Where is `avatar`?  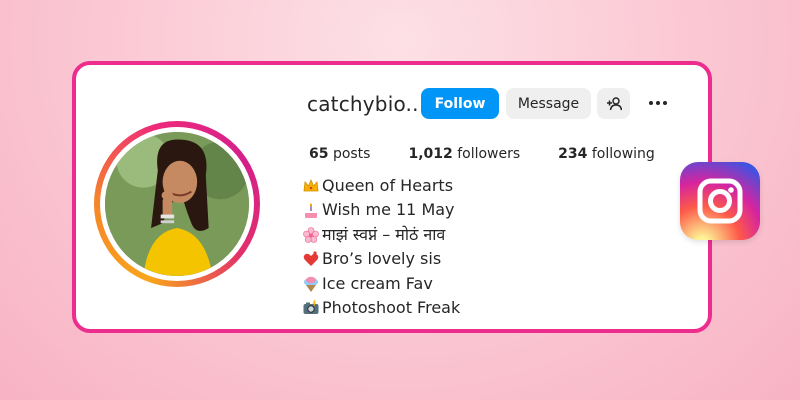 avatar is located at coordinates (177, 204).